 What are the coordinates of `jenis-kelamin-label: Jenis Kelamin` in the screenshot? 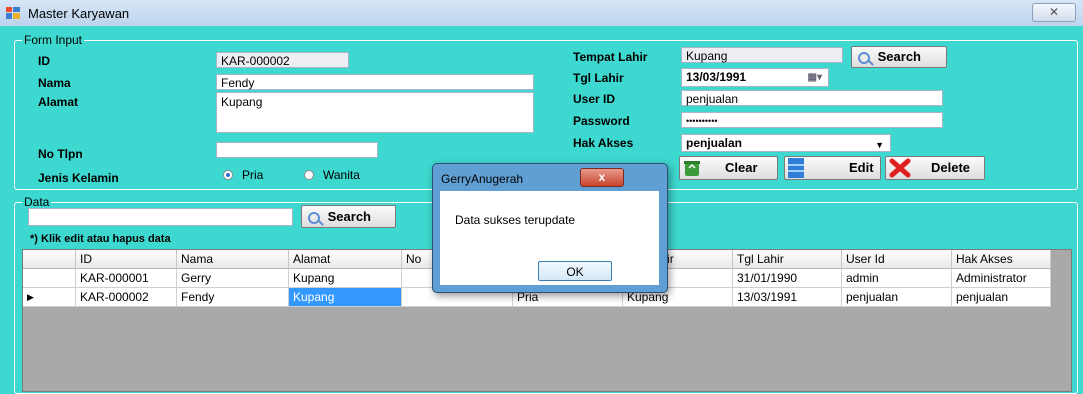 It's located at (78, 178).